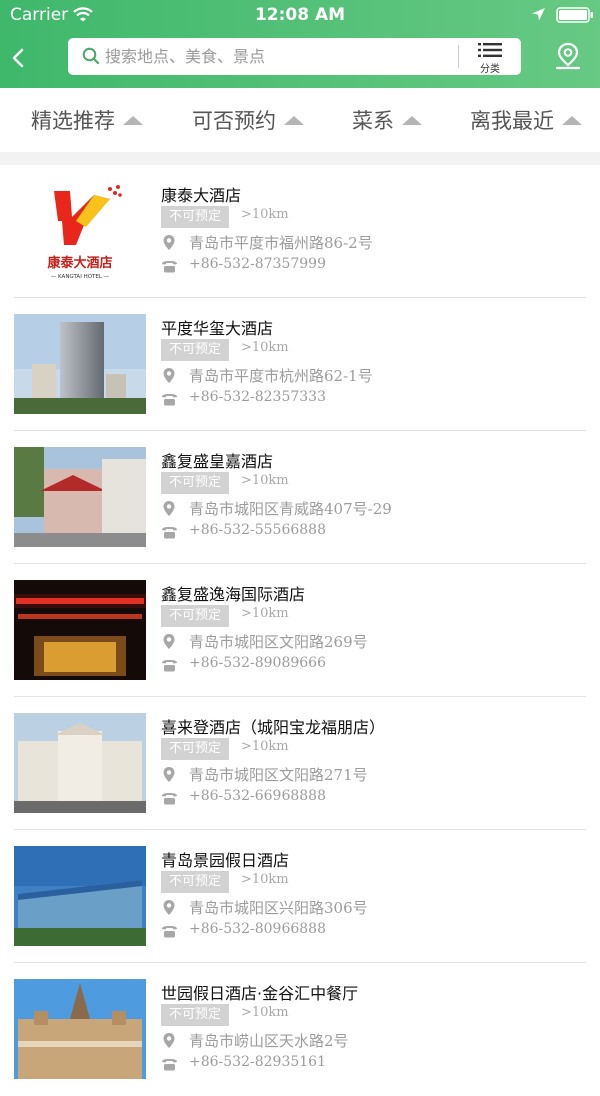 Image resolution: width=600 pixels, height=1096 pixels. I want to click on restaurant-name: 康泰大酒店, so click(201, 195).